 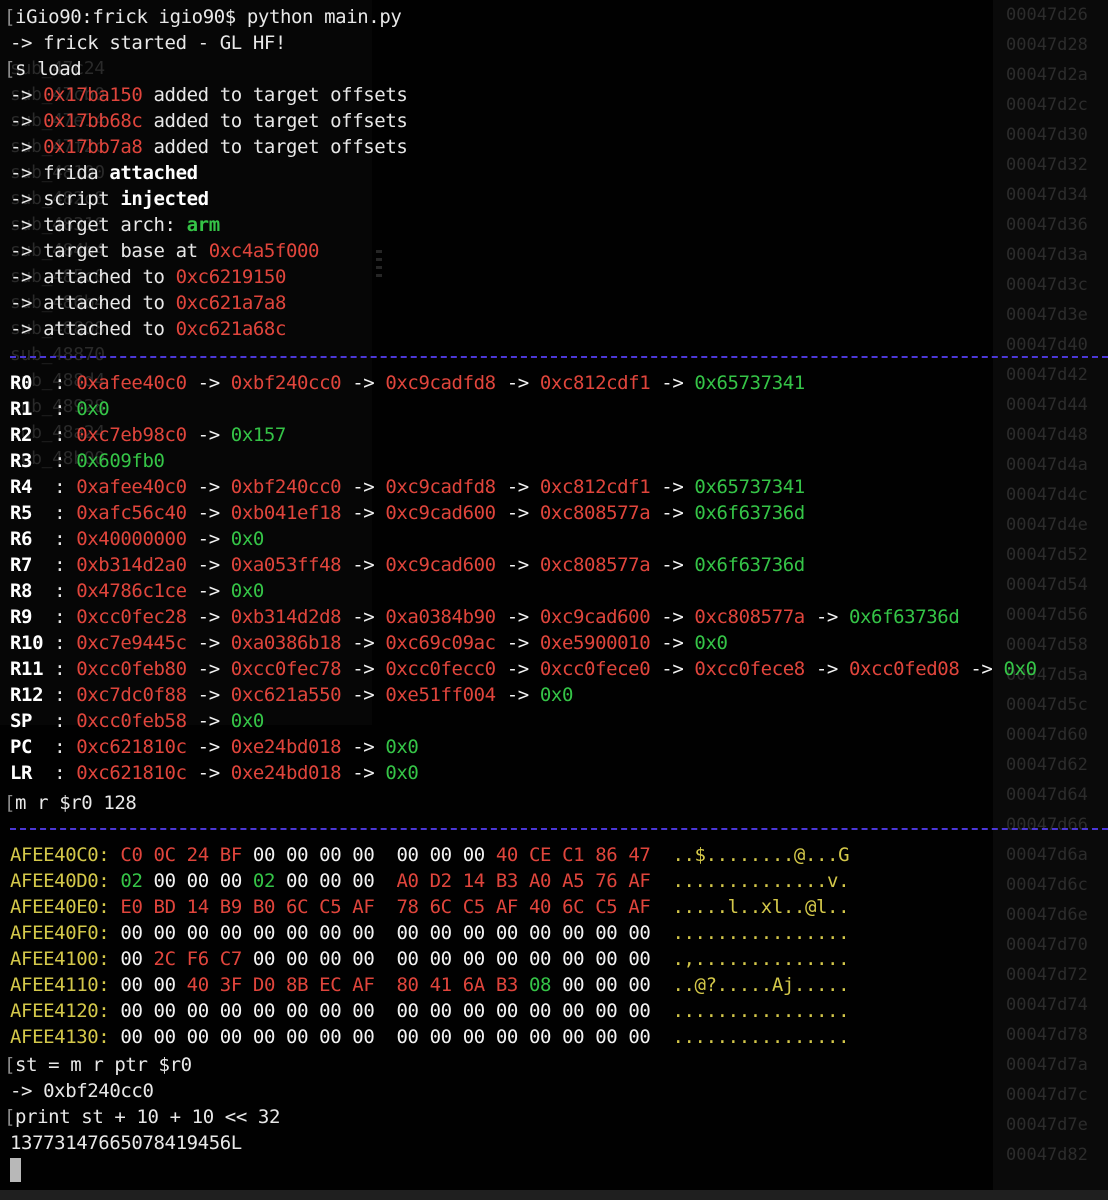 I want to click on pointer-value: 0xe5900010, so click(x=595, y=643).